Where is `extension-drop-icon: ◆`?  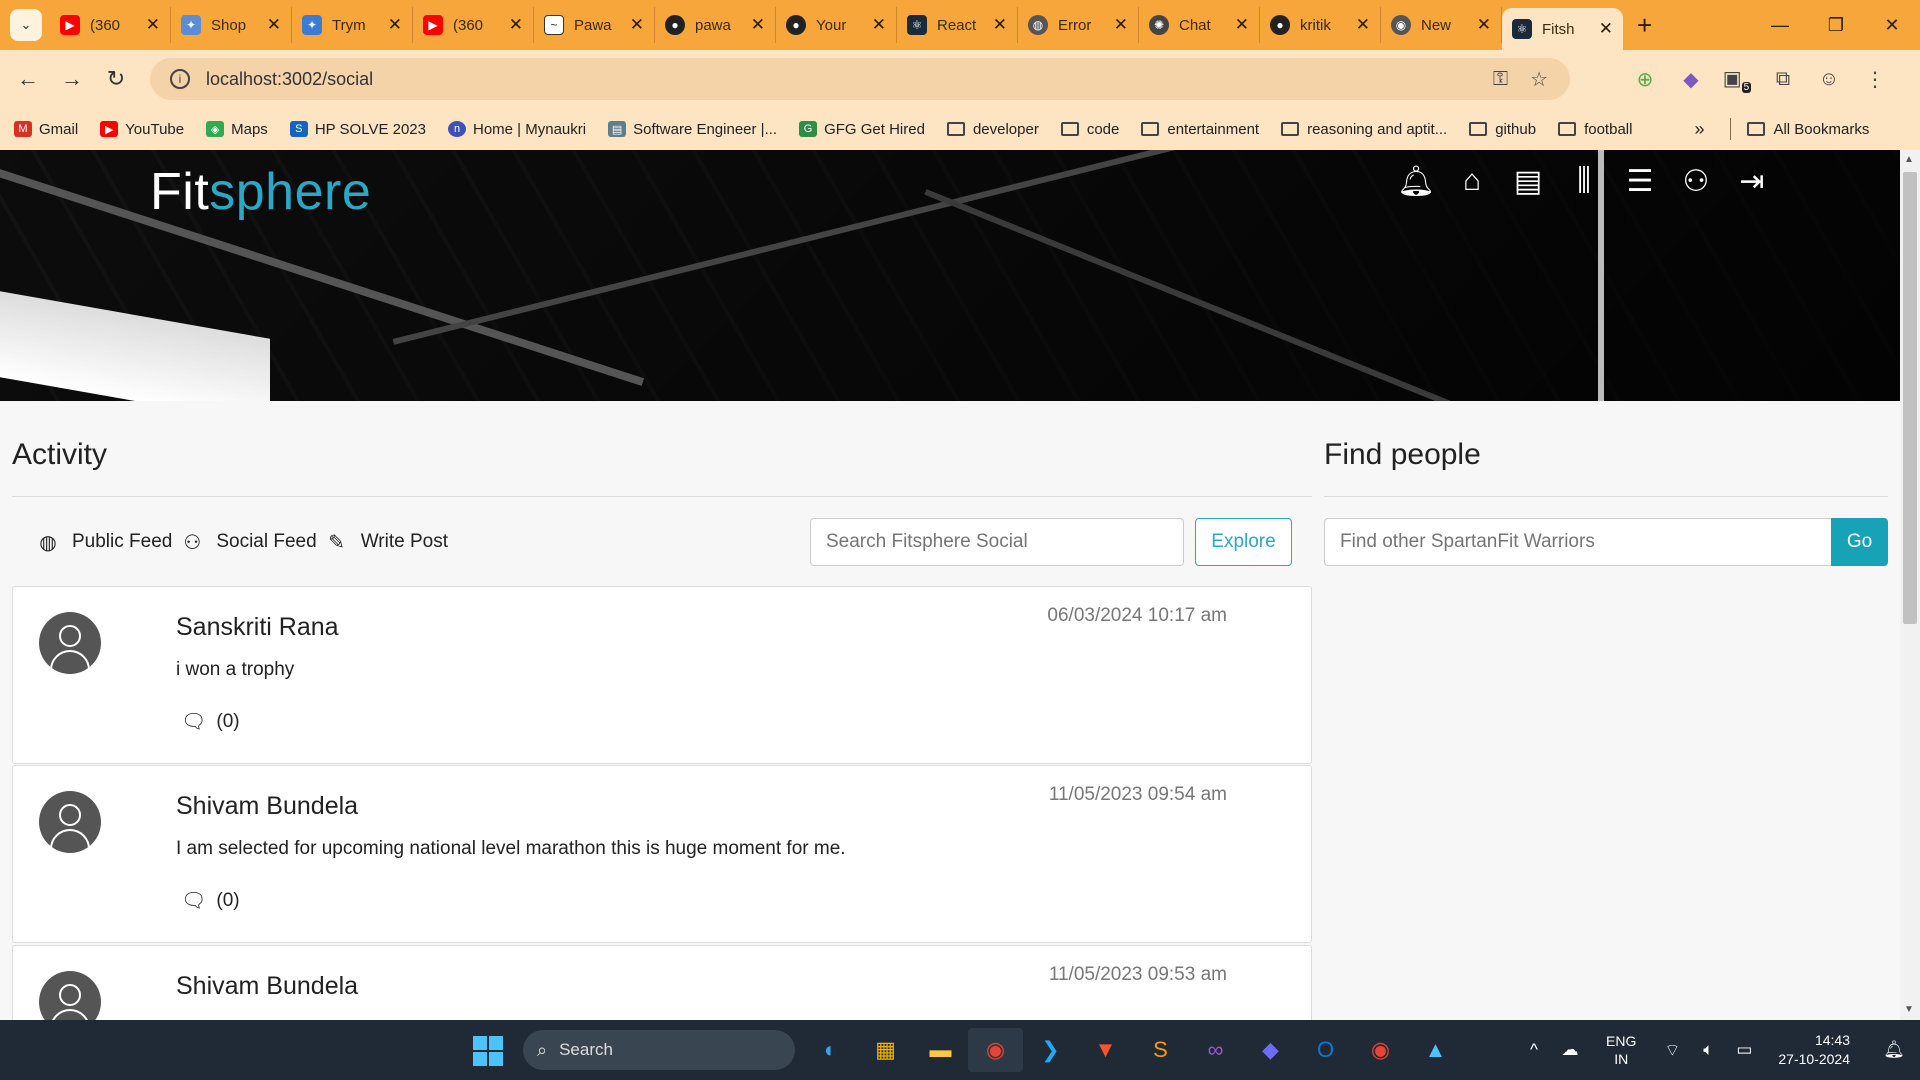 extension-drop-icon: ◆ is located at coordinates (1691, 79).